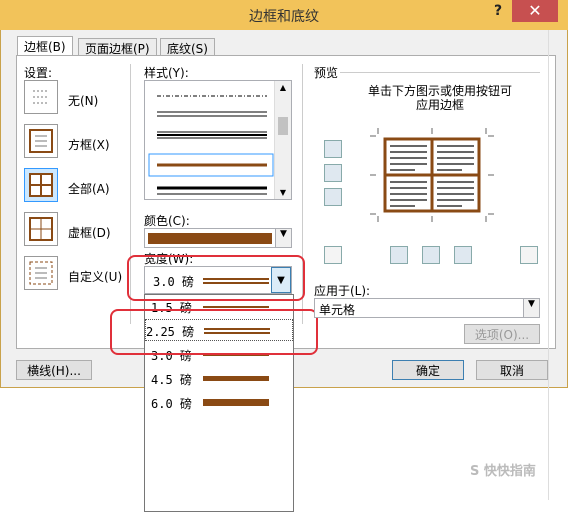 This screenshot has height=516, width=568. Describe the element at coordinates (166, 73) in the screenshot. I see `style-label: 样式(Y):` at that location.